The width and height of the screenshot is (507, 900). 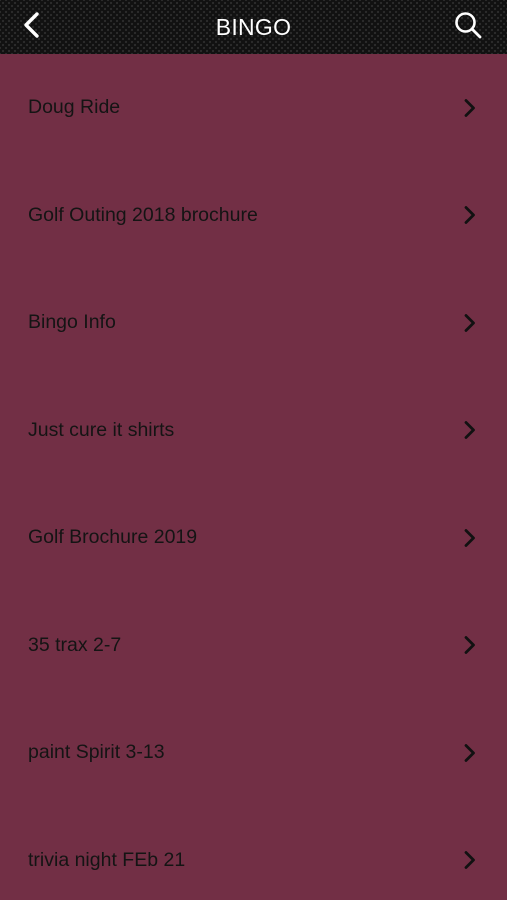 What do you see at coordinates (253, 853) in the screenshot?
I see `list-item: trivia night FEb 21` at bounding box center [253, 853].